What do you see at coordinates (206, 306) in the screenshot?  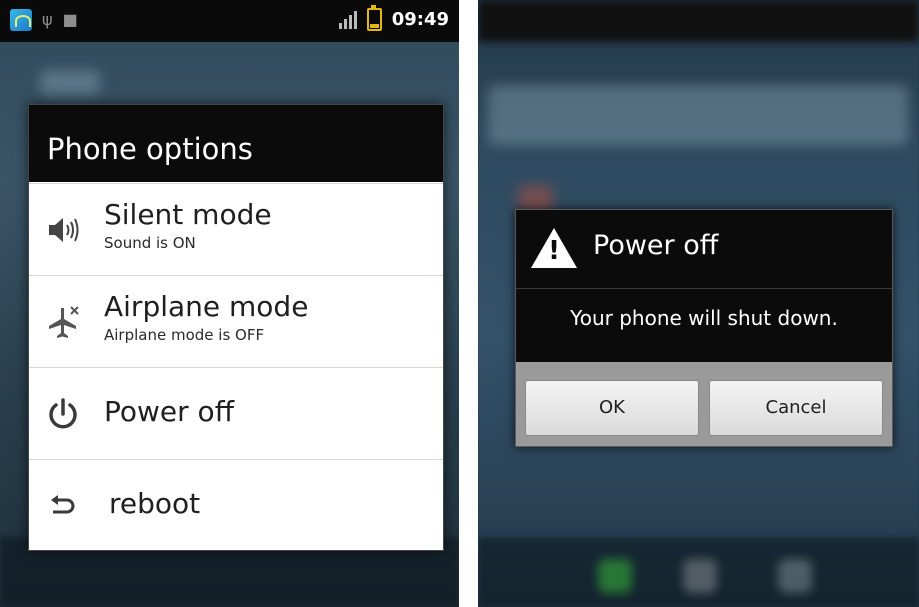 I see `airplane-mode-title: Airplane mode` at bounding box center [206, 306].